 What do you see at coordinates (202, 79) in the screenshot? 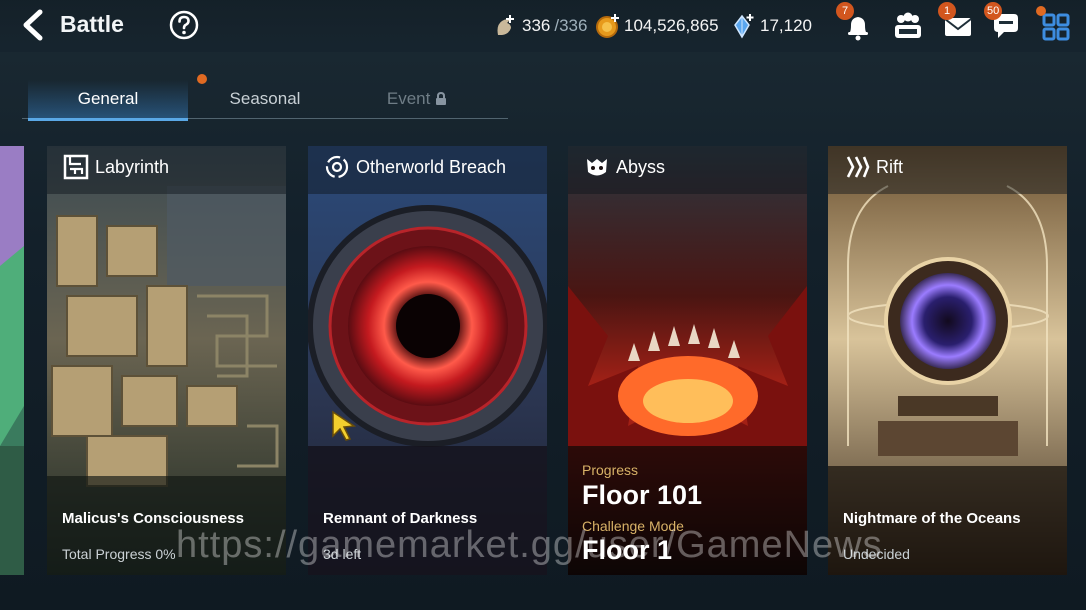
I see `seasonal-notification-dot` at bounding box center [202, 79].